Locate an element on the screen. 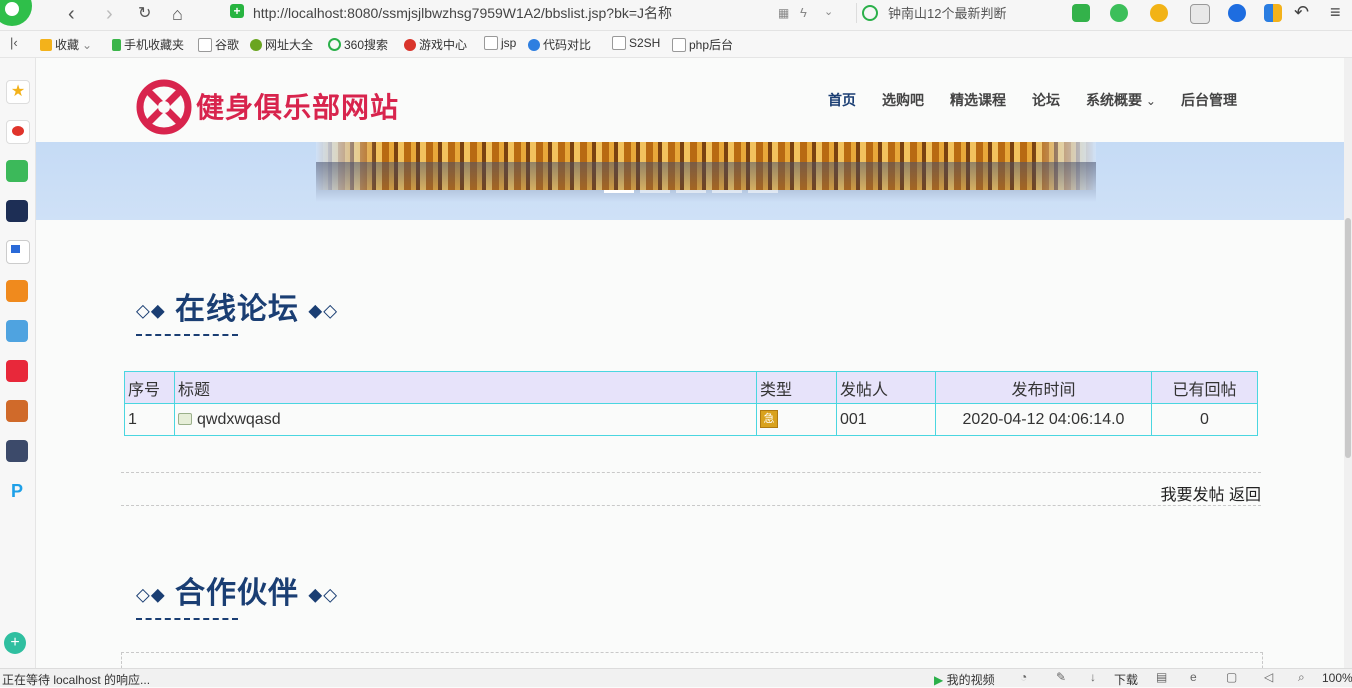  download-button: 下载 is located at coordinates (1126, 679).